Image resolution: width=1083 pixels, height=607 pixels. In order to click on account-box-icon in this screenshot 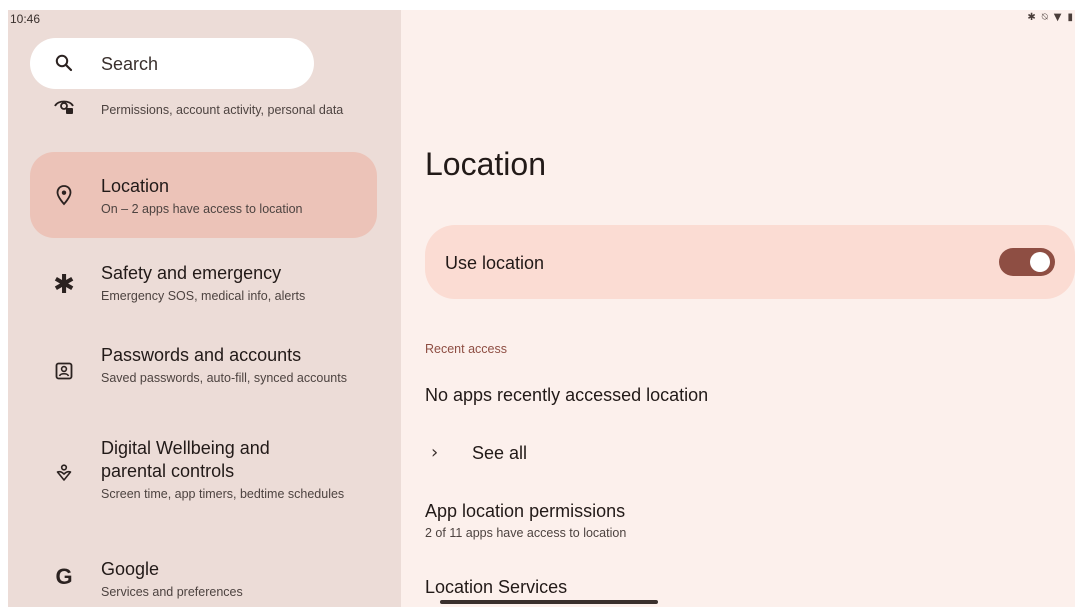, I will do `click(64, 371)`.